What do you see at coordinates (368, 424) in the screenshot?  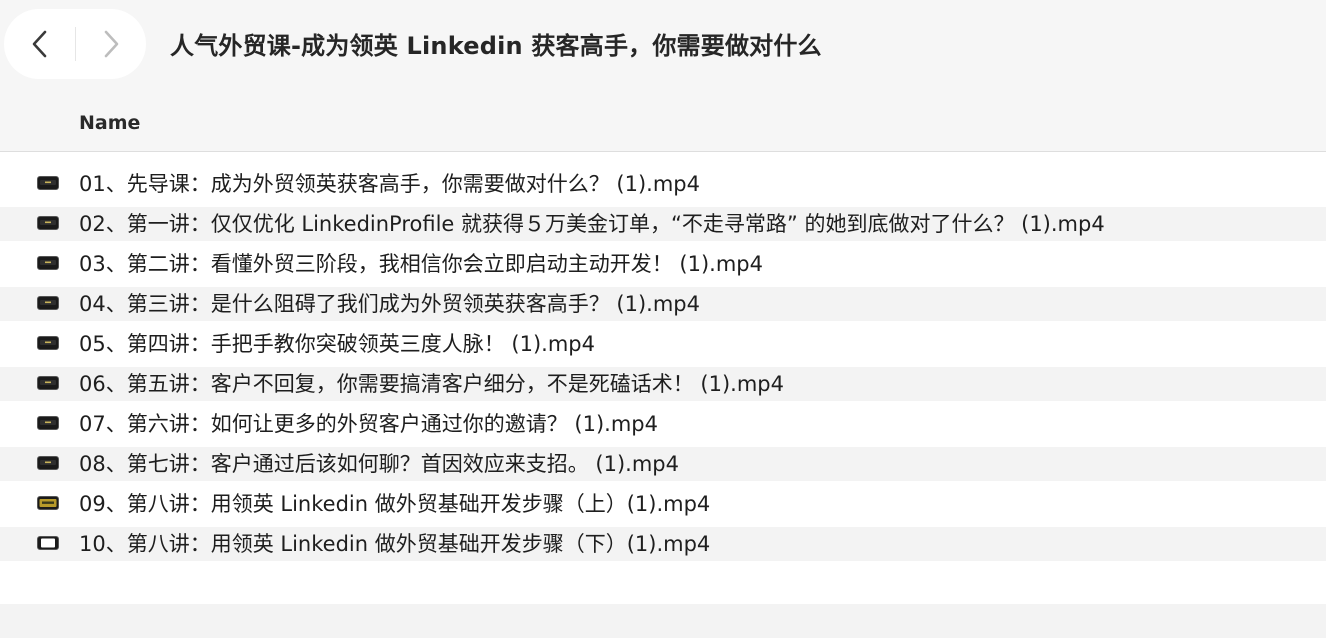 I see `file-name: 07、第六讲：如何让更多的外贸客户通过你的邀请？ (1).mp4` at bounding box center [368, 424].